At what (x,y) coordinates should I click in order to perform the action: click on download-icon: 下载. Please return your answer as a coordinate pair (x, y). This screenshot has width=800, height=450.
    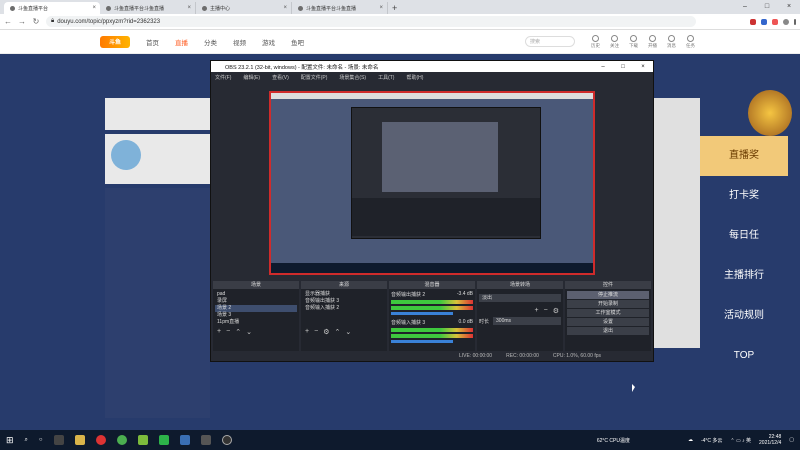
    Looking at the image, I should click on (633, 41).